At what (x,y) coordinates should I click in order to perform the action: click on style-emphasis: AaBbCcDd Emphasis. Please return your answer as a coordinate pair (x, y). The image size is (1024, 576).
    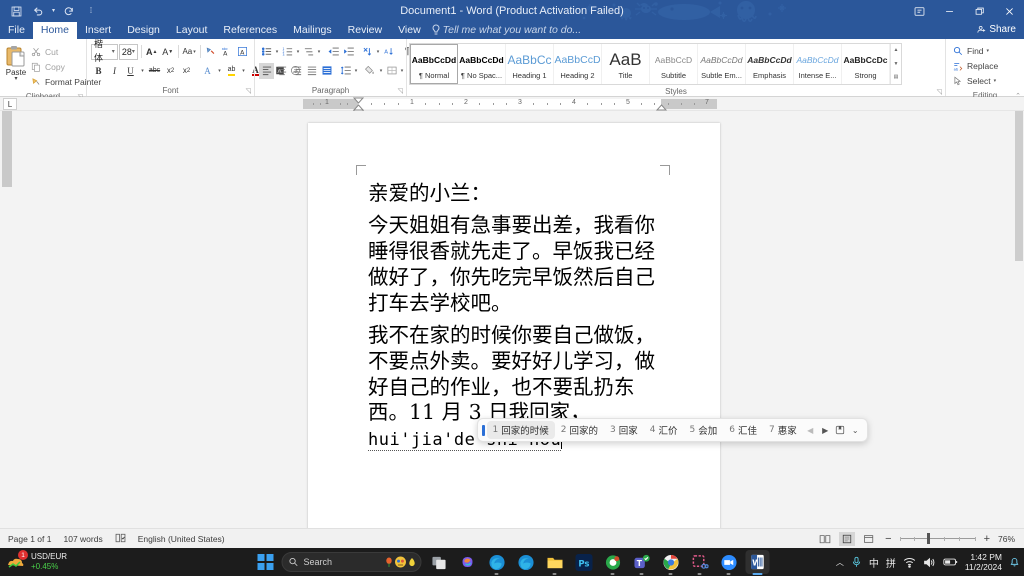
    Looking at the image, I should click on (770, 64).